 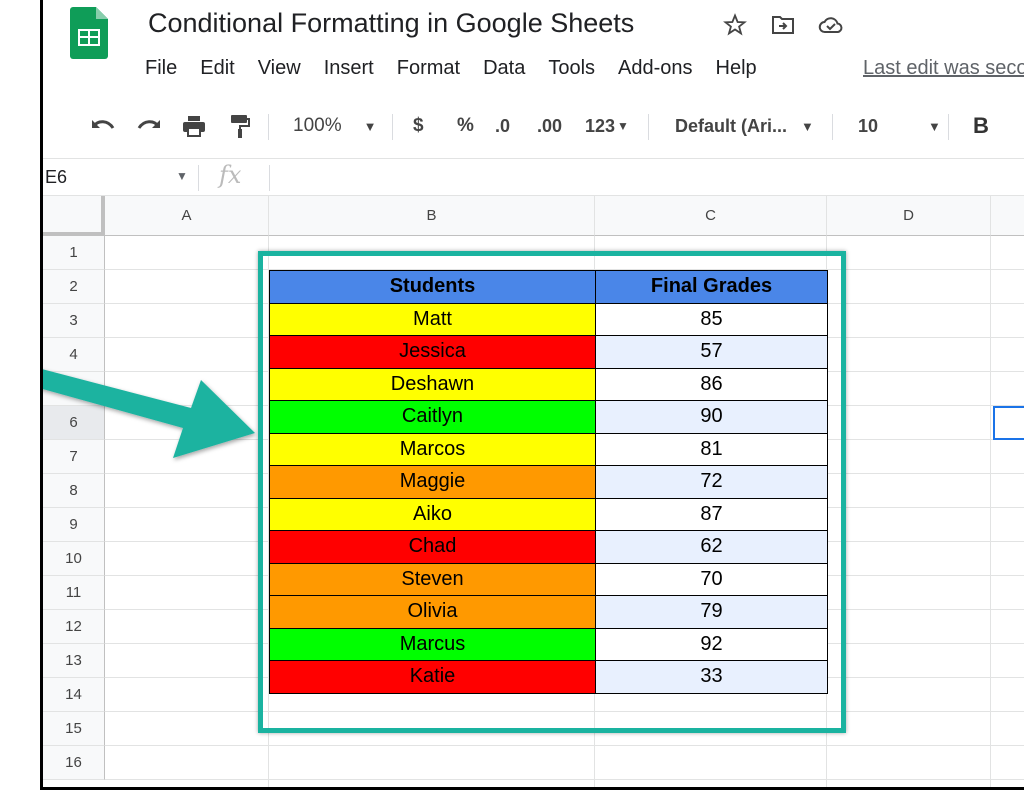 What do you see at coordinates (502, 126) in the screenshot?
I see `decrease-decimal-button: .0` at bounding box center [502, 126].